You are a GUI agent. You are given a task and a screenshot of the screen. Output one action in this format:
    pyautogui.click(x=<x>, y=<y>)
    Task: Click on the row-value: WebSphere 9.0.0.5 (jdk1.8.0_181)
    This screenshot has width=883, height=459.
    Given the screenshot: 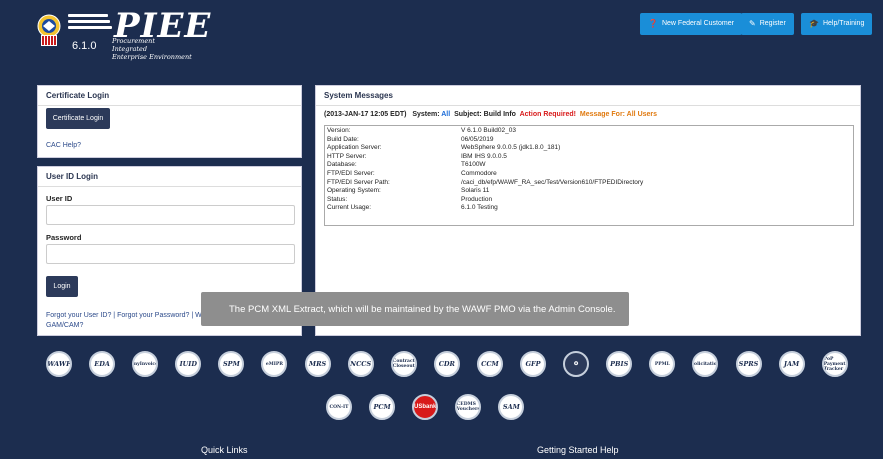 What is the action you would take?
    pyautogui.click(x=511, y=148)
    